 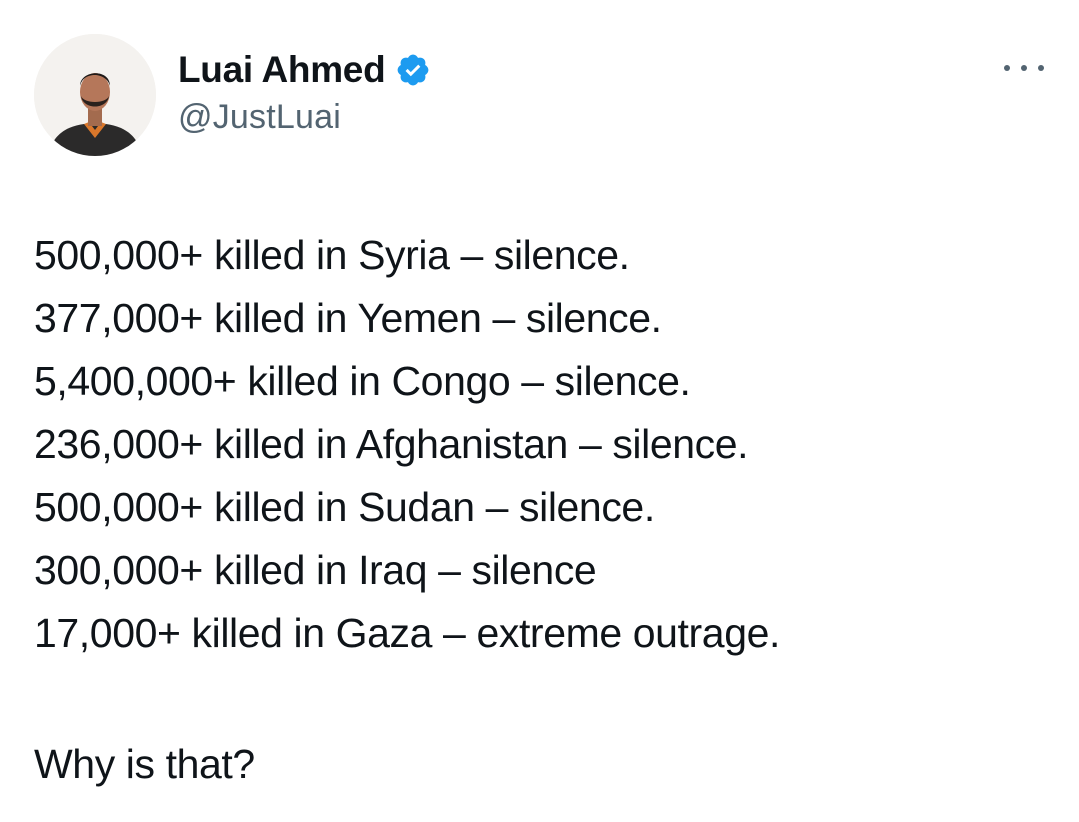 I want to click on verified-badge-icon, so click(x=413, y=70).